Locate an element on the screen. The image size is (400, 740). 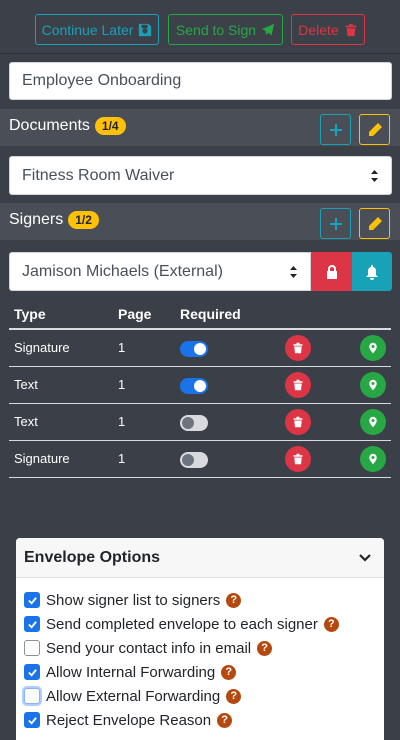
option-label: Allow External Forwarding is located at coordinates (133, 696).